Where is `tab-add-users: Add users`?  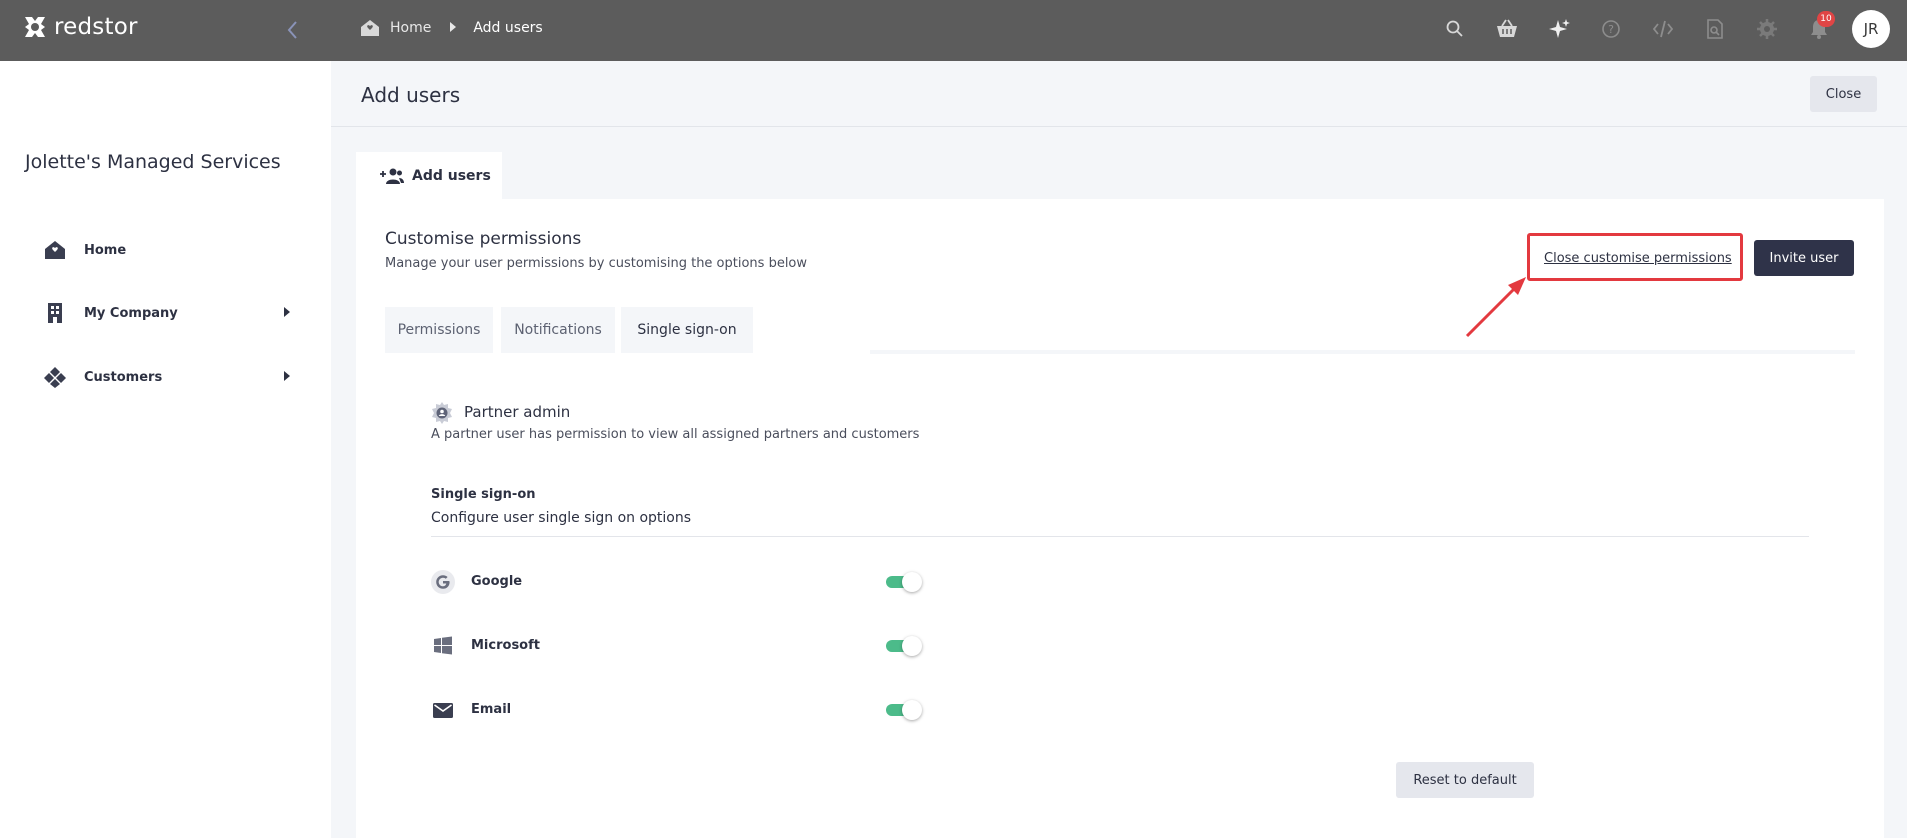
tab-add-users: Add users is located at coordinates (429, 175).